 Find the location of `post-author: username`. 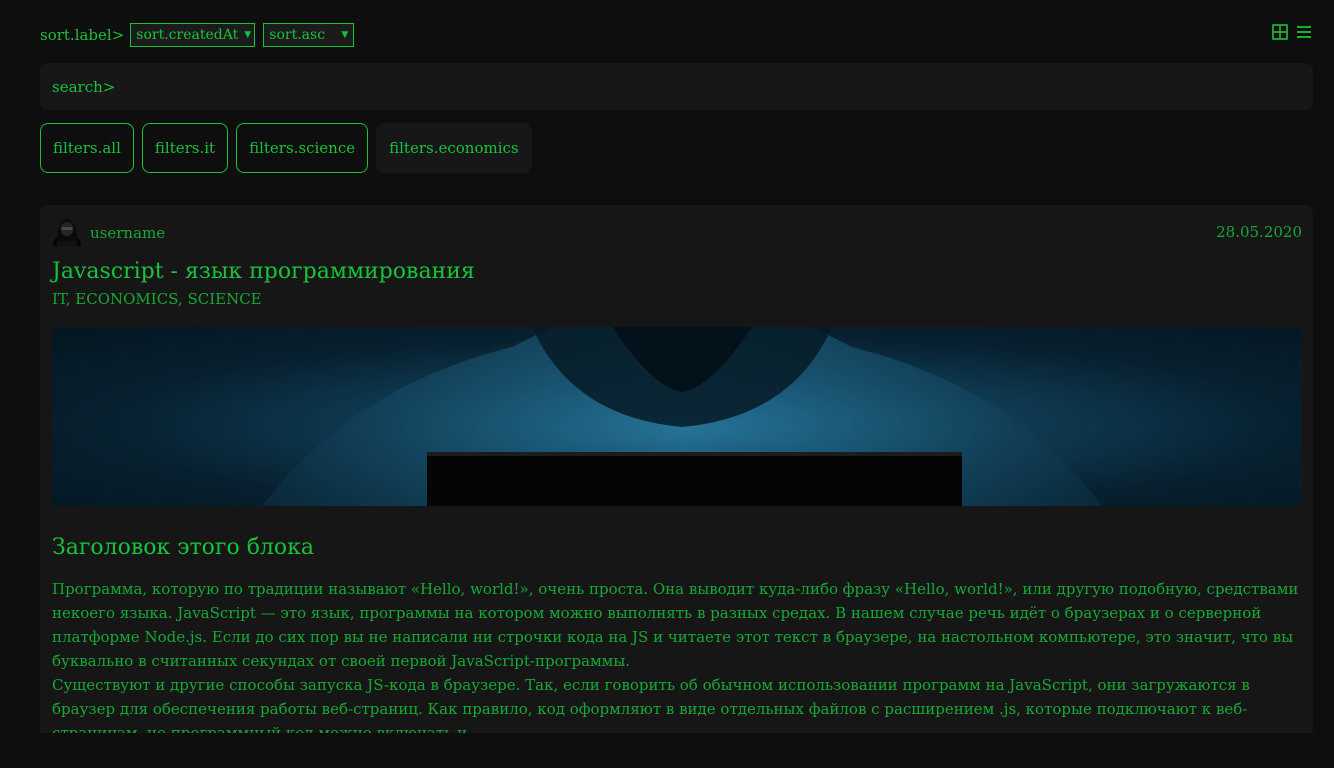

post-author: username is located at coordinates (108, 233).